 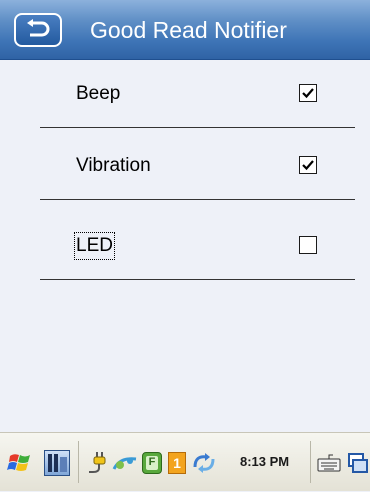 What do you see at coordinates (197, 94) in the screenshot?
I see `option-row-beep: Beep` at bounding box center [197, 94].